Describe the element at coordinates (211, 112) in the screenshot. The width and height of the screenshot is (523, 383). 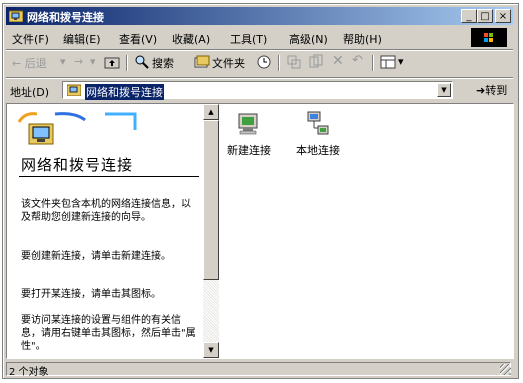
I see `scroll-up-icon: ▲` at that location.